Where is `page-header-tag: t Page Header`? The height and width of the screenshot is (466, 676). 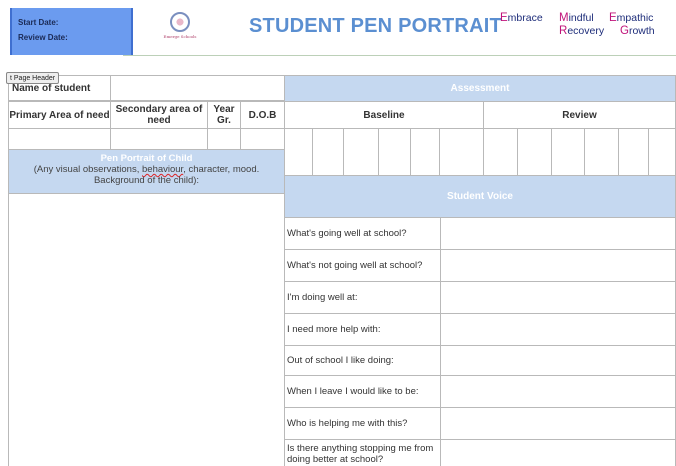 page-header-tag: t Page Header is located at coordinates (33, 78).